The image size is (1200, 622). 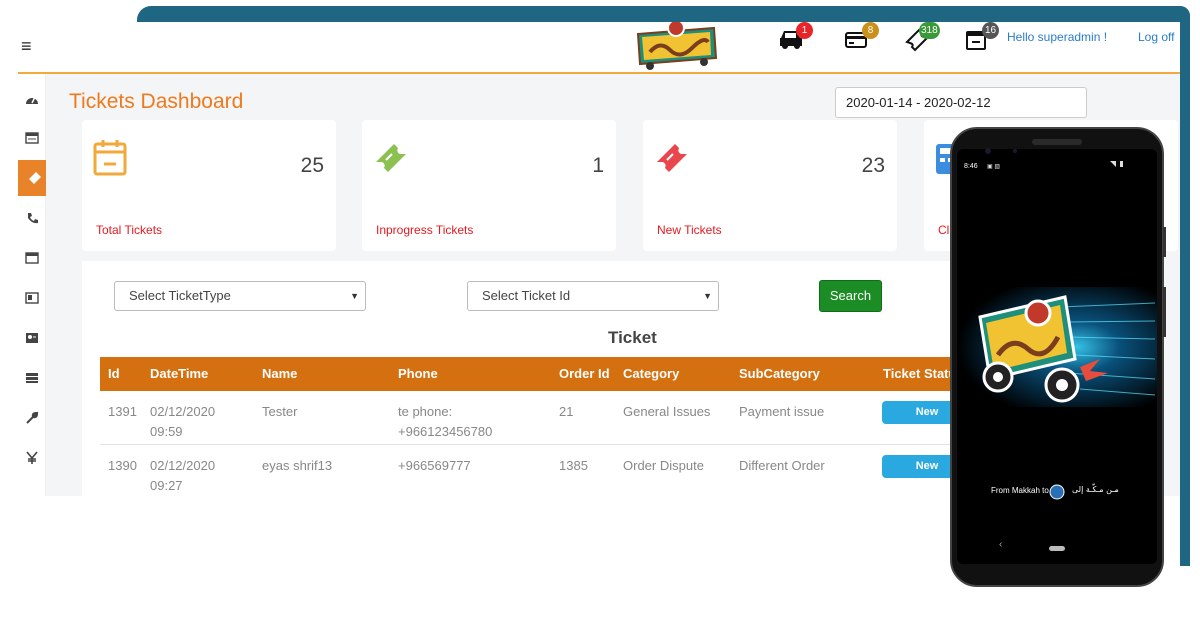 What do you see at coordinates (961, 102) in the screenshot?
I see `date-range-picker: 2020-01-14 - 2020-02-12` at bounding box center [961, 102].